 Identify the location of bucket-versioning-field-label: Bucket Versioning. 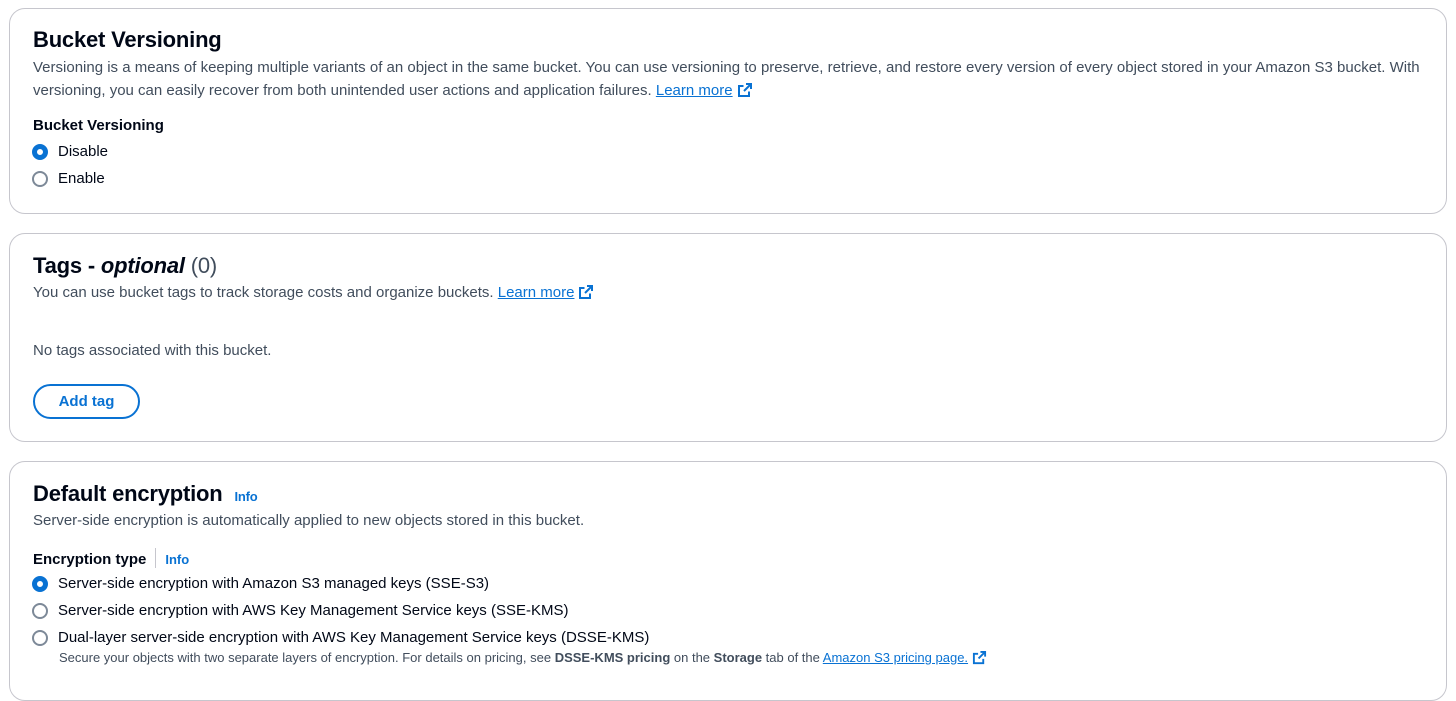
(98, 125).